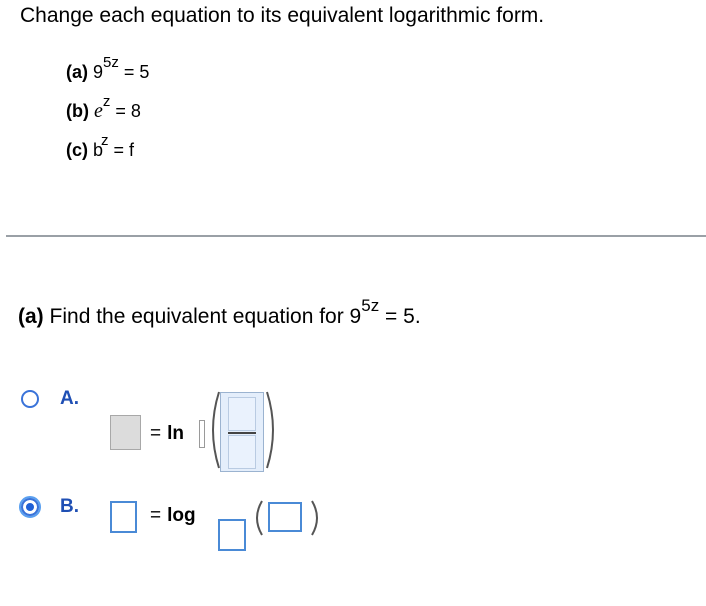  What do you see at coordinates (356, 236) in the screenshot?
I see `section-divider` at bounding box center [356, 236].